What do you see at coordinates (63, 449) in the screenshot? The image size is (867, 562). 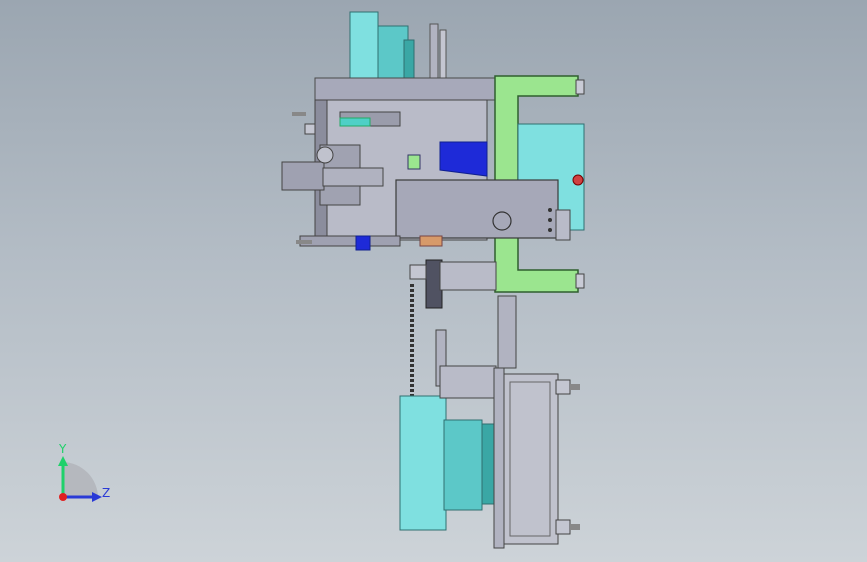 I see `triad-y-label: Y` at bounding box center [63, 449].